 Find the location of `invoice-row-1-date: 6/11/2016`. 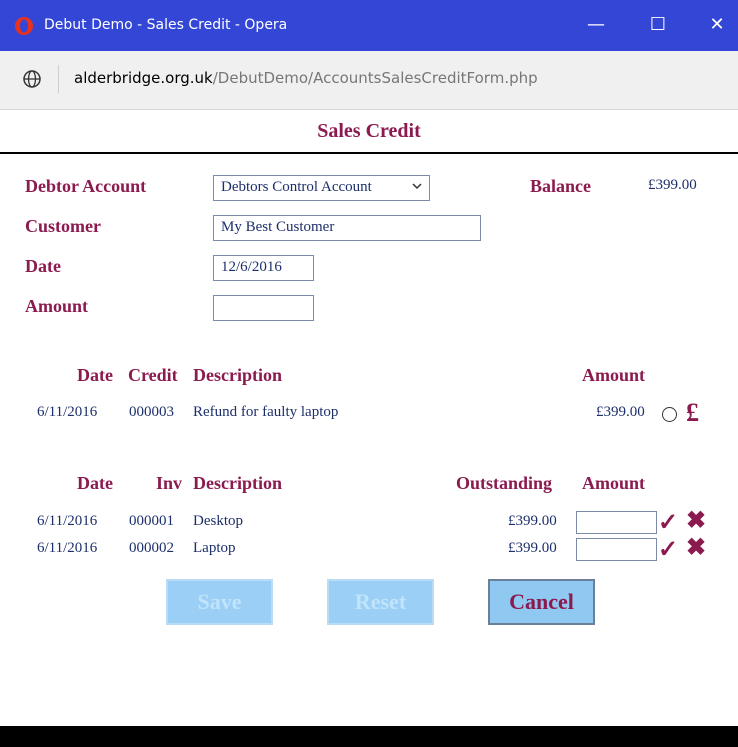

invoice-row-1-date: 6/11/2016 is located at coordinates (67, 521).